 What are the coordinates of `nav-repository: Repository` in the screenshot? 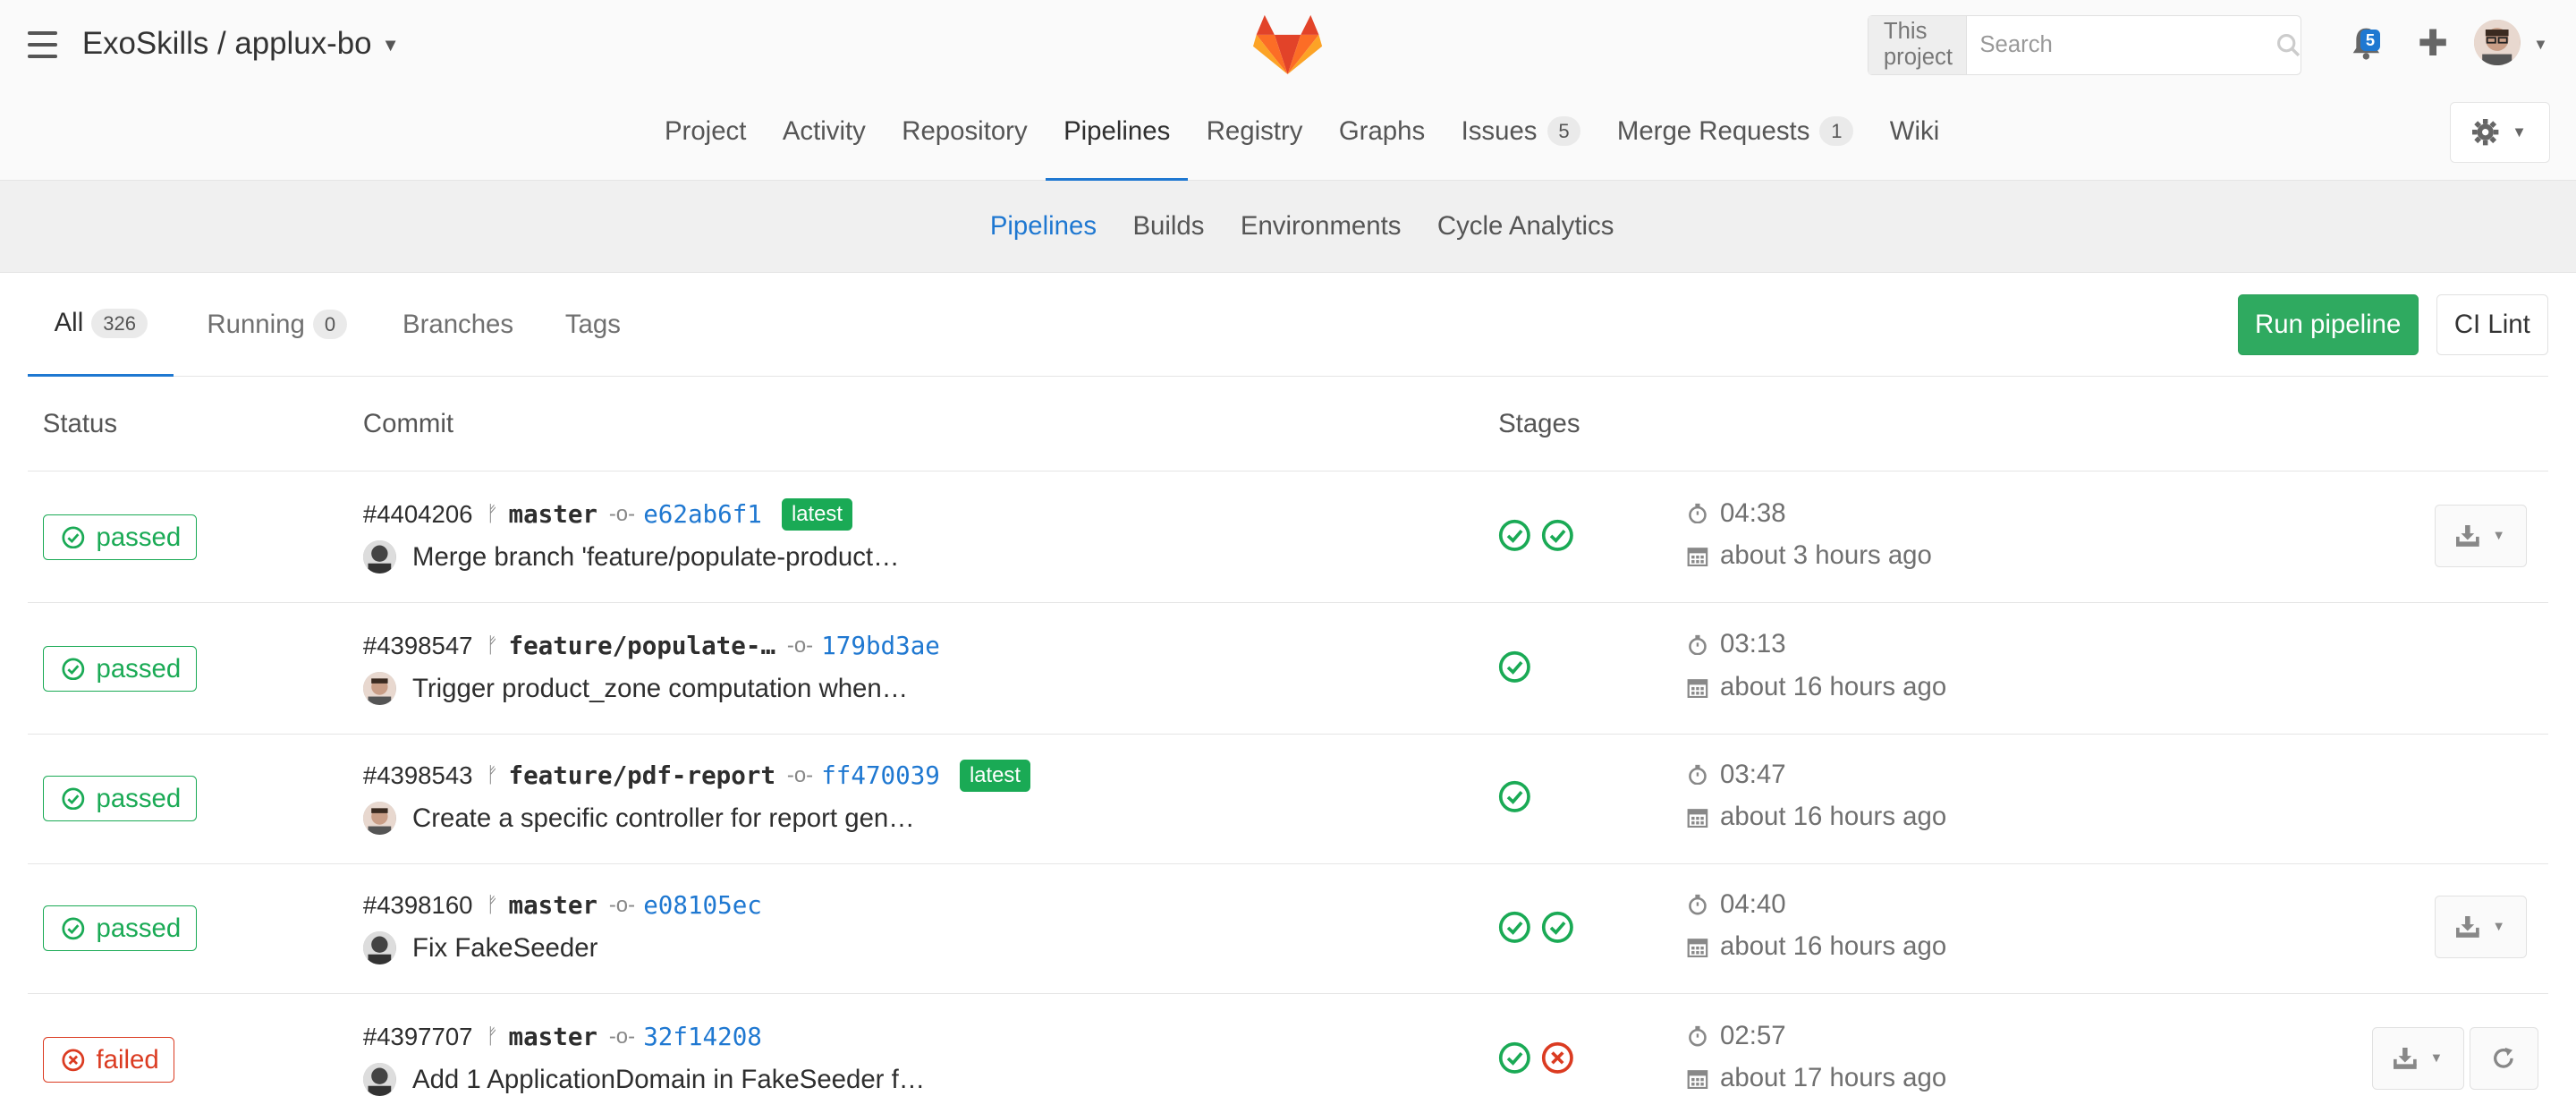 It's located at (965, 141).